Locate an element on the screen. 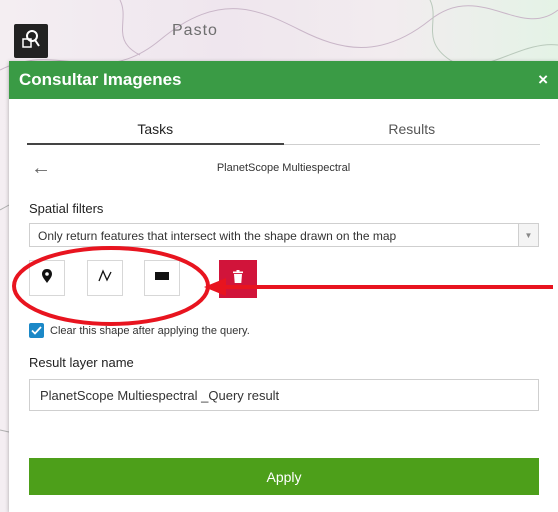  tab-bar: Tasks Results is located at coordinates (283, 130).